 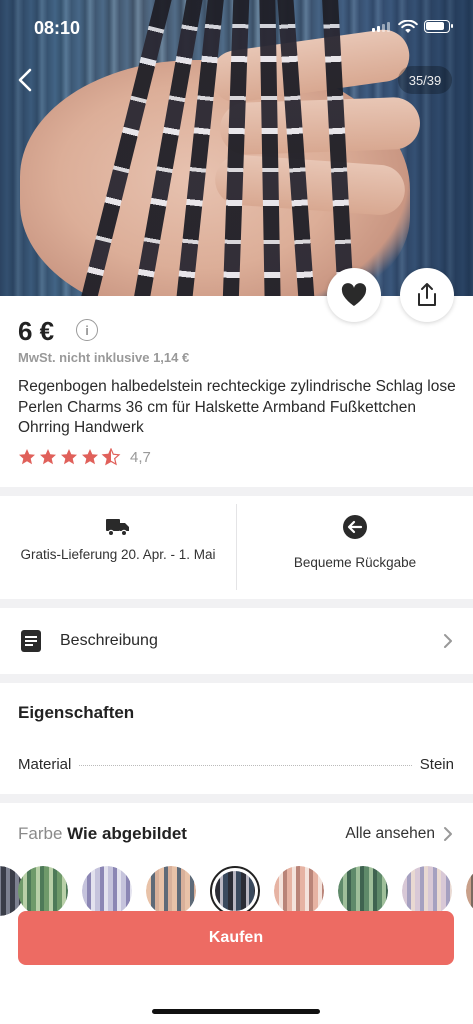 I want to click on image-counter: 35/39, so click(x=425, y=80).